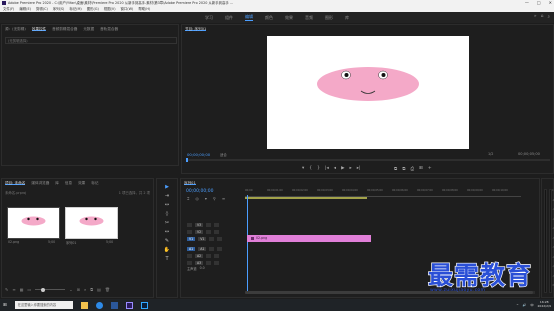  What do you see at coordinates (306, 198) in the screenshot?
I see `work-area-bar` at bounding box center [306, 198].